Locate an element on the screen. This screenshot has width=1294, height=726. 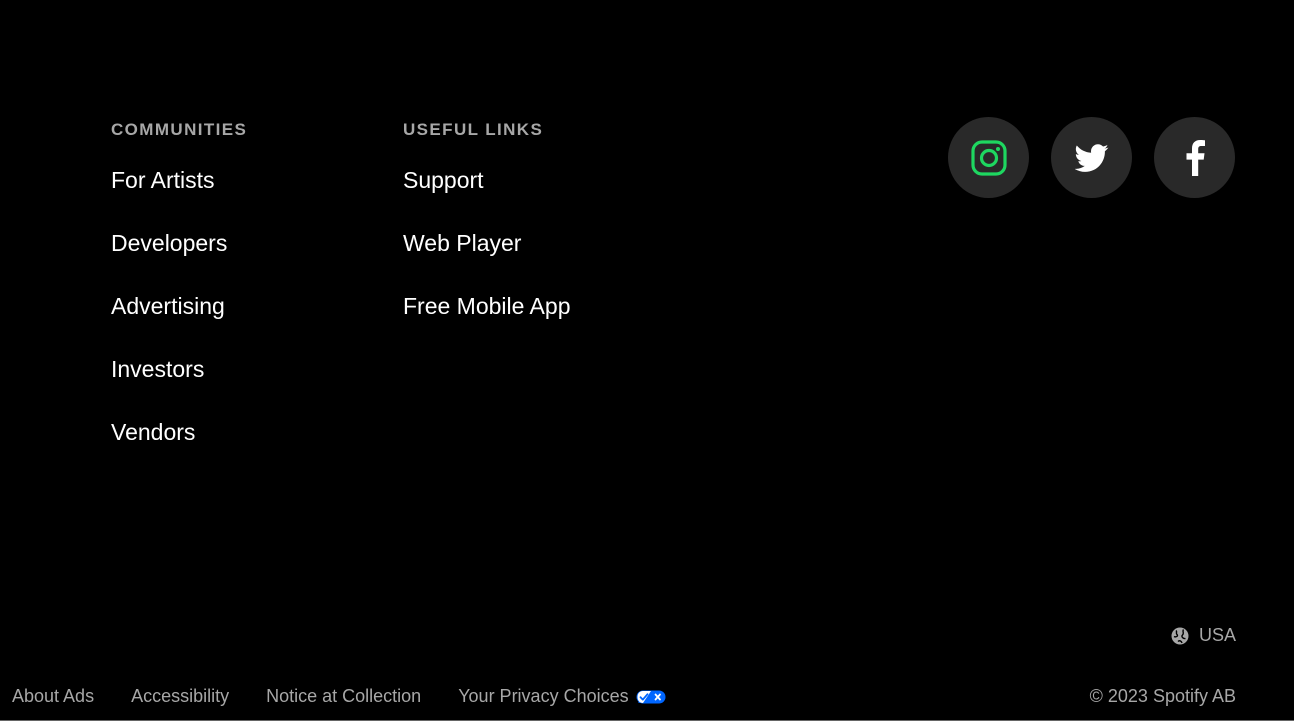
social-links is located at coordinates (1091, 157).